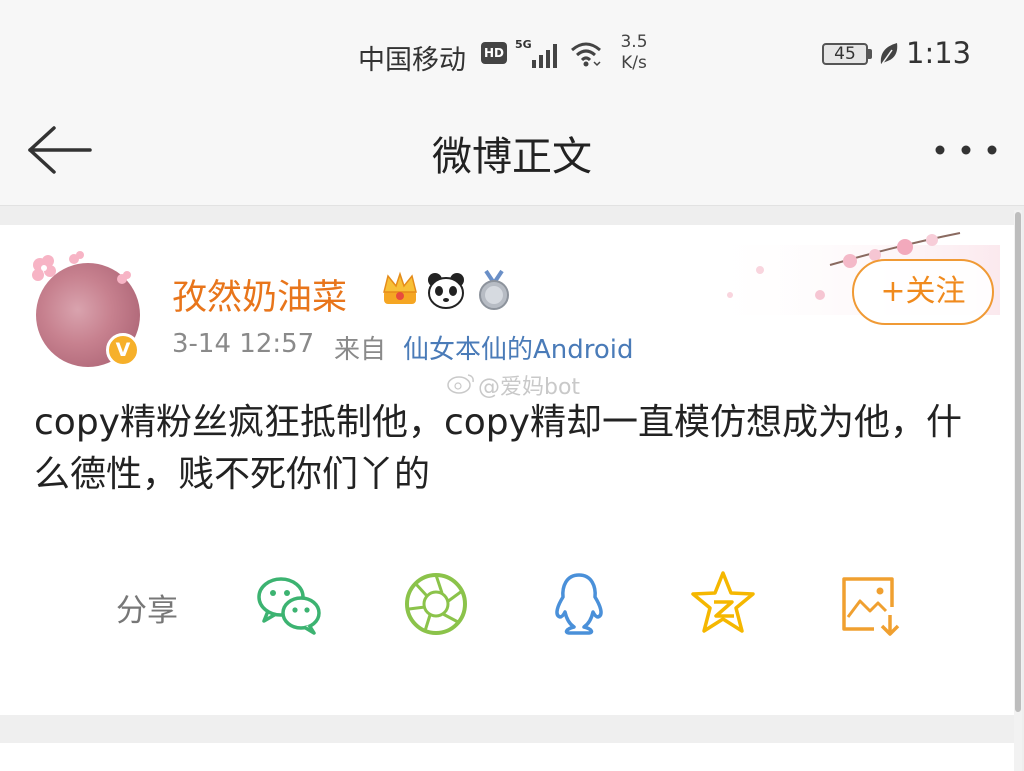  What do you see at coordinates (494, 53) in the screenshot?
I see `hd-badge: HD` at bounding box center [494, 53].